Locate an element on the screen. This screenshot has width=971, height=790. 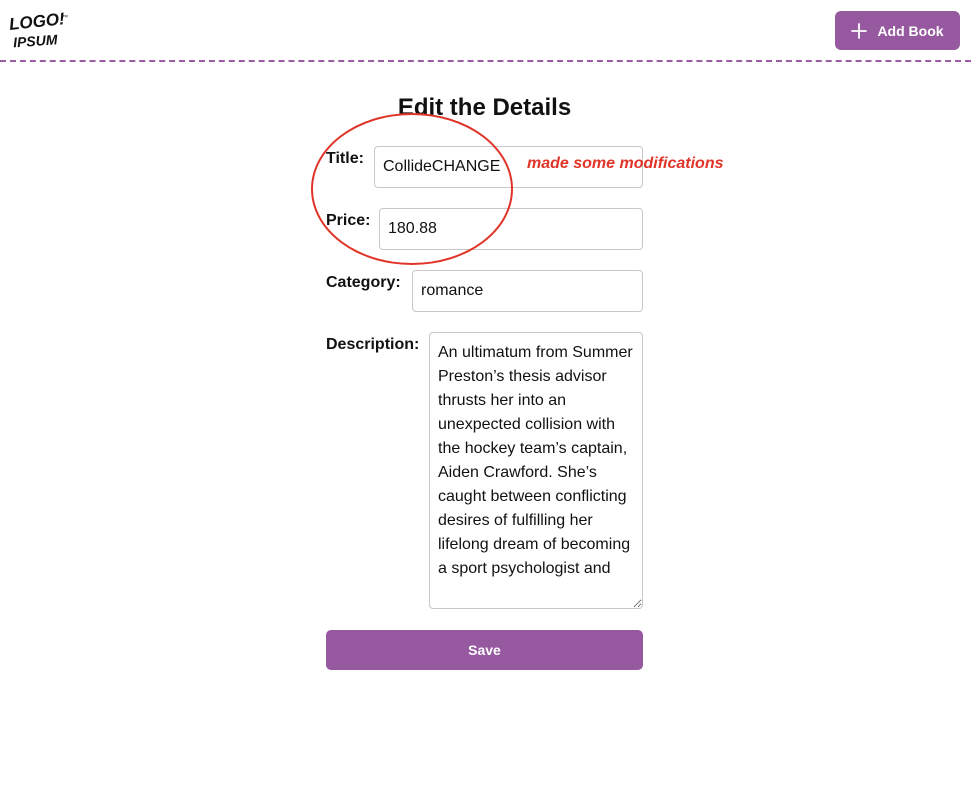
description-label: Description: is located at coordinates (373, 344).